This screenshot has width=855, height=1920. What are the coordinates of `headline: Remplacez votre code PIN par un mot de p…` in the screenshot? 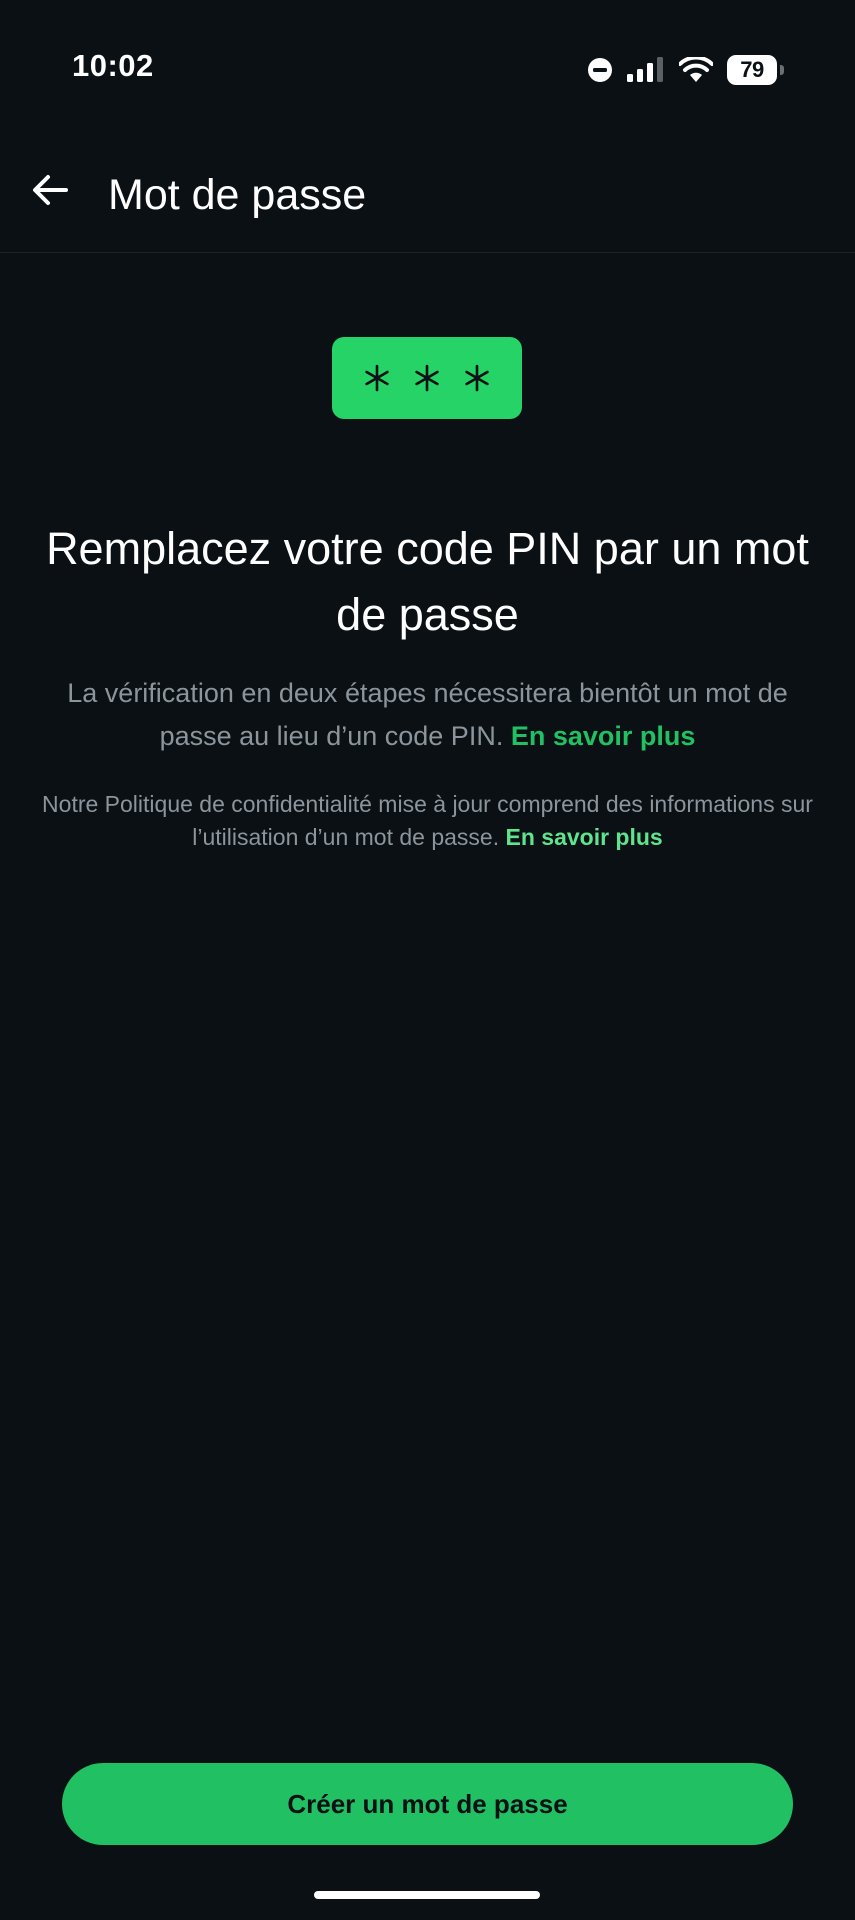 It's located at (427, 581).